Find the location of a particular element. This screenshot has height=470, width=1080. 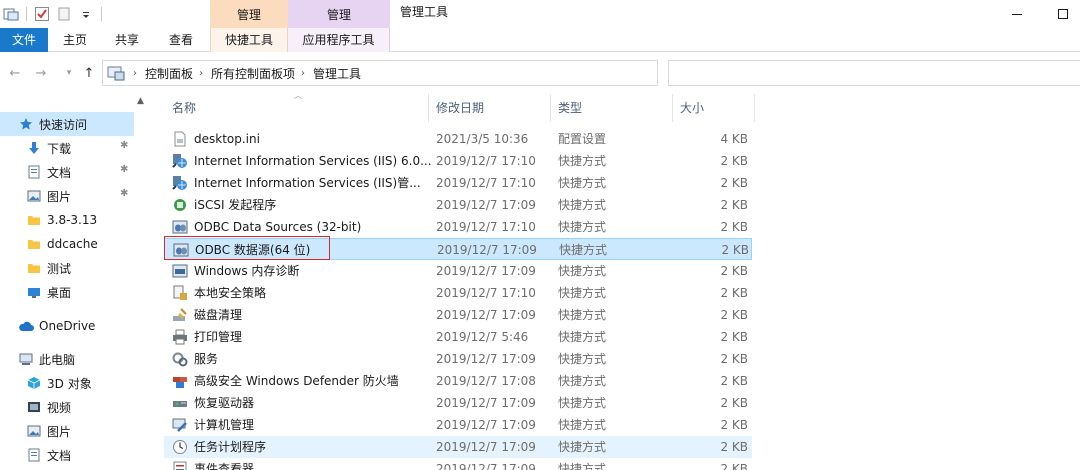

customize-toolbar-icon is located at coordinates (86, 14).